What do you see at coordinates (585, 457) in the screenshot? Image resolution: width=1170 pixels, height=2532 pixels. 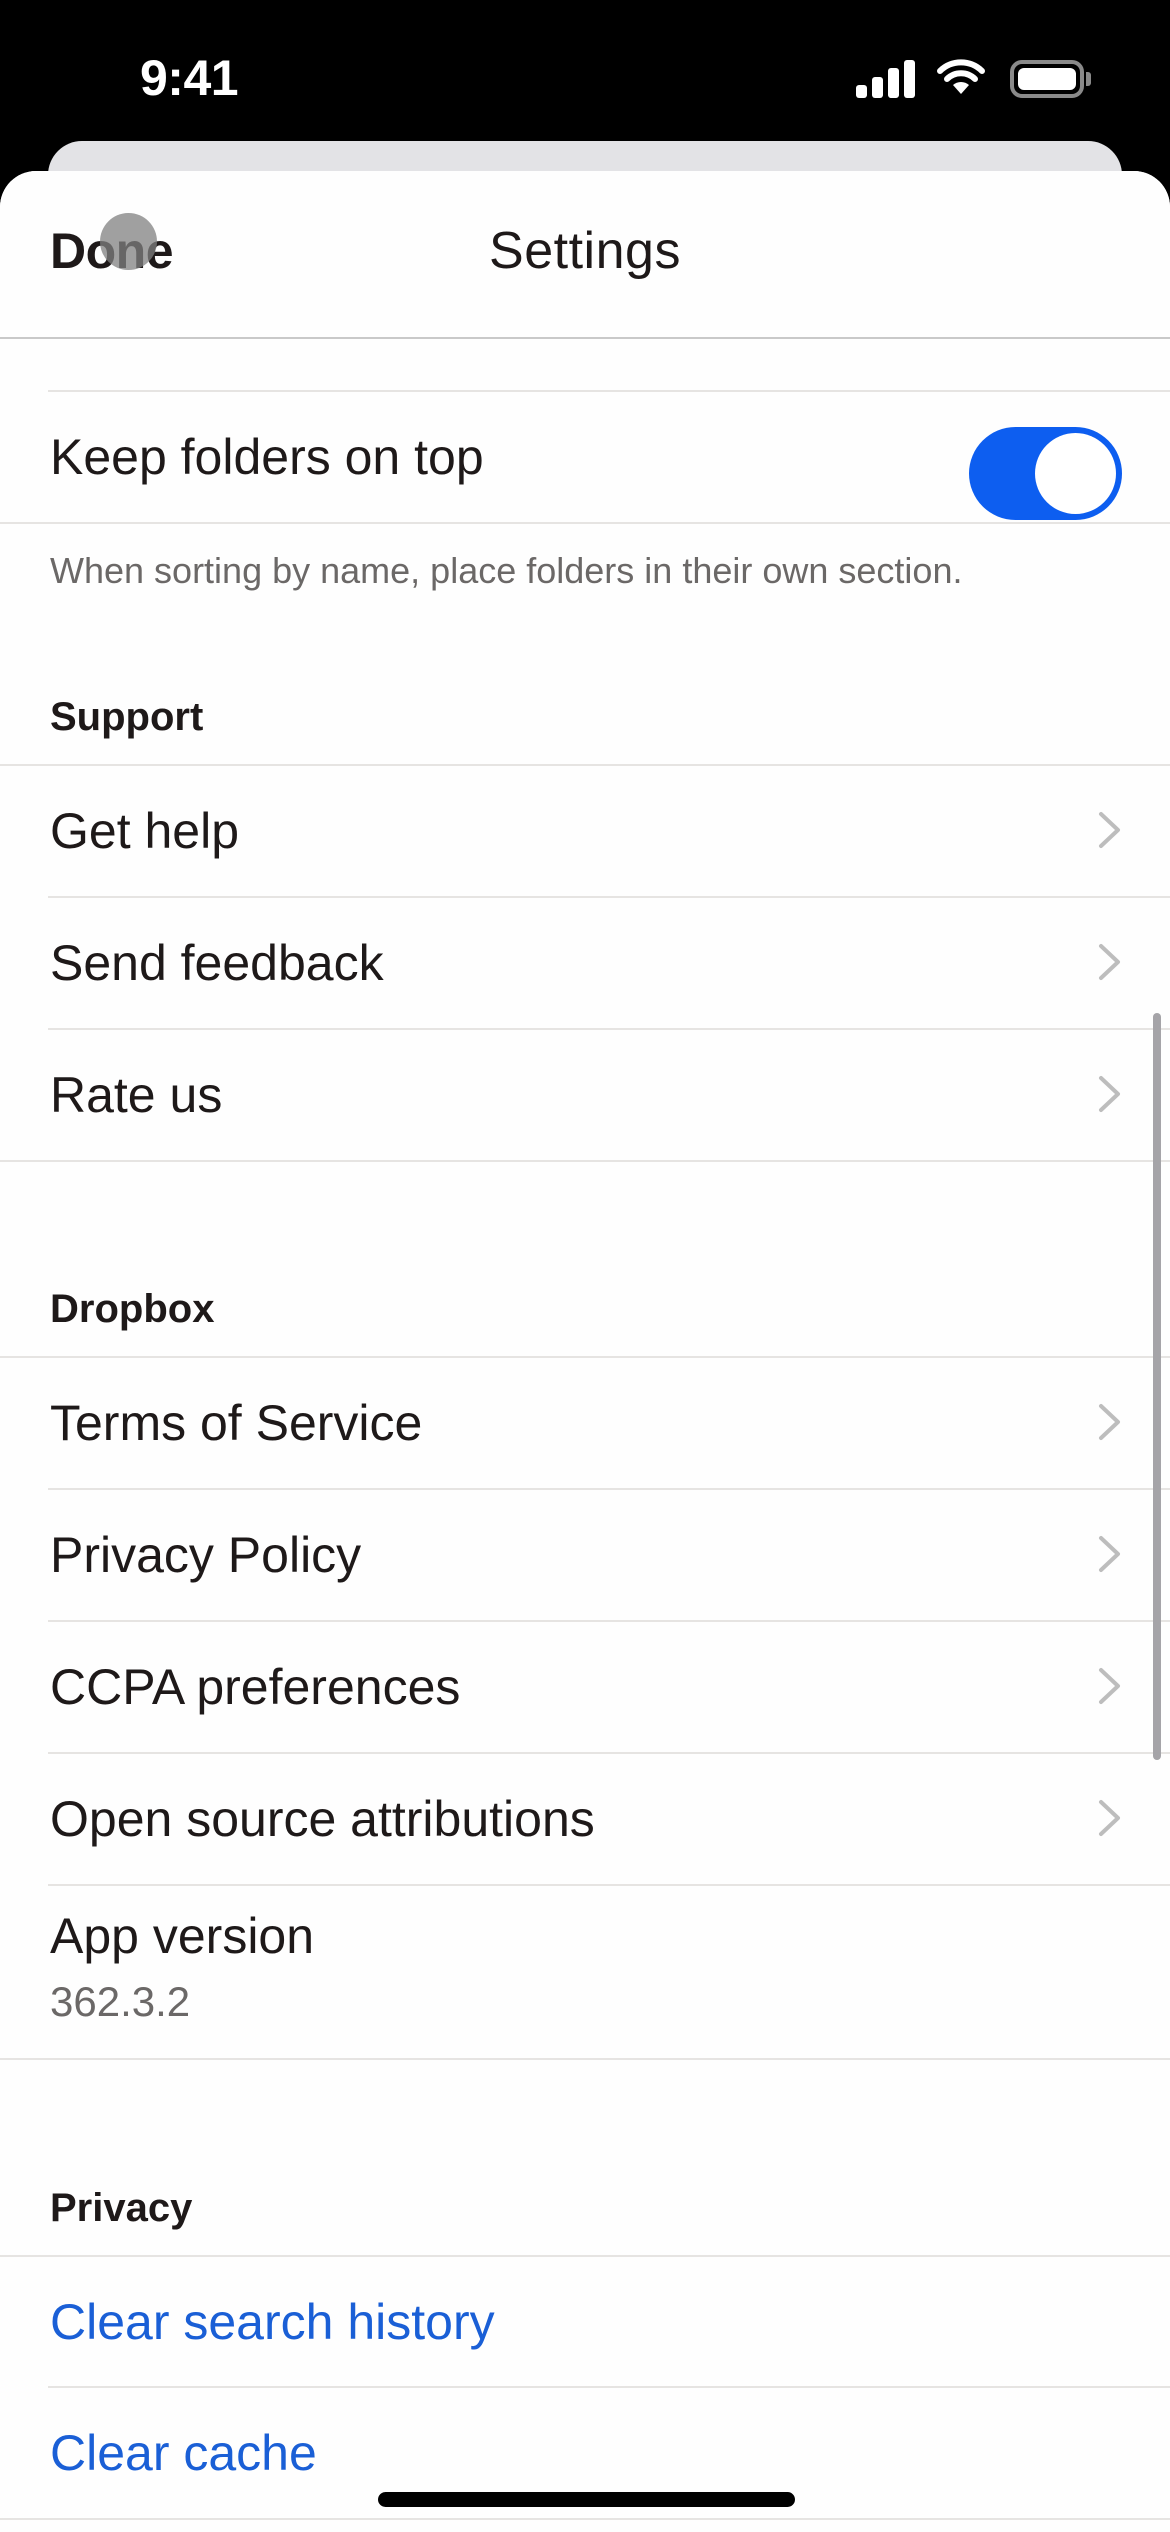 I see `settings-row-keep-folders-on-top: Keep folders on top` at bounding box center [585, 457].